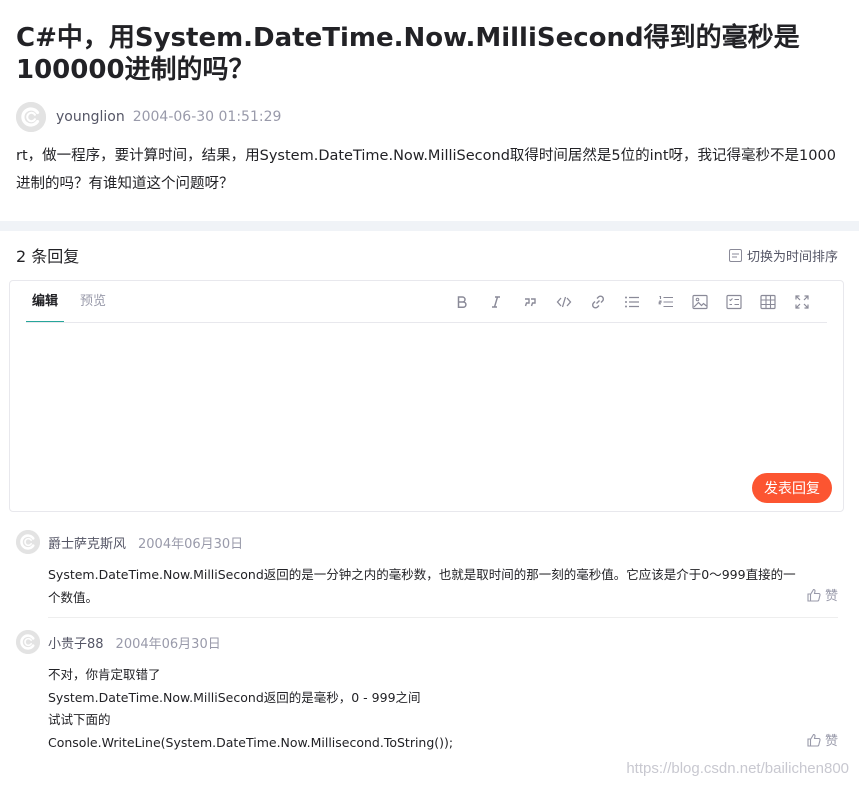  Describe the element at coordinates (462, 302) in the screenshot. I see `bold-icon` at that location.